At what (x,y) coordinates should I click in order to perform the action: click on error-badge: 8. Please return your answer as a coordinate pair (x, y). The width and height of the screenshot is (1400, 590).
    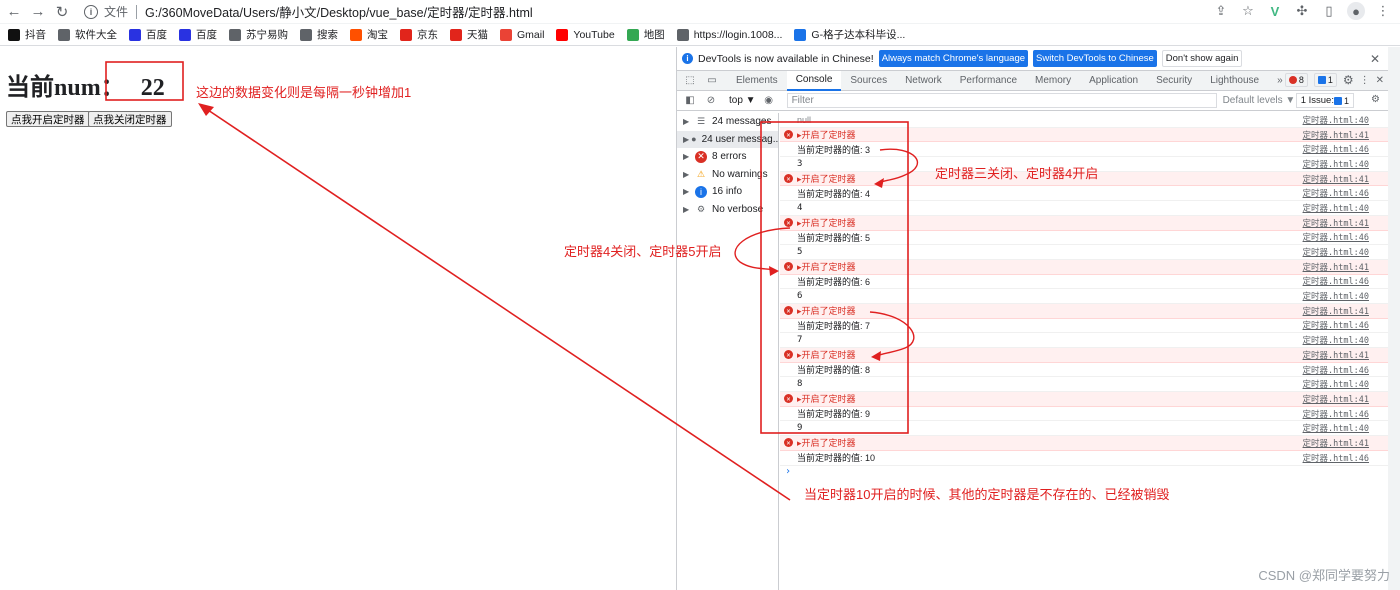
    Looking at the image, I should click on (1296, 80).